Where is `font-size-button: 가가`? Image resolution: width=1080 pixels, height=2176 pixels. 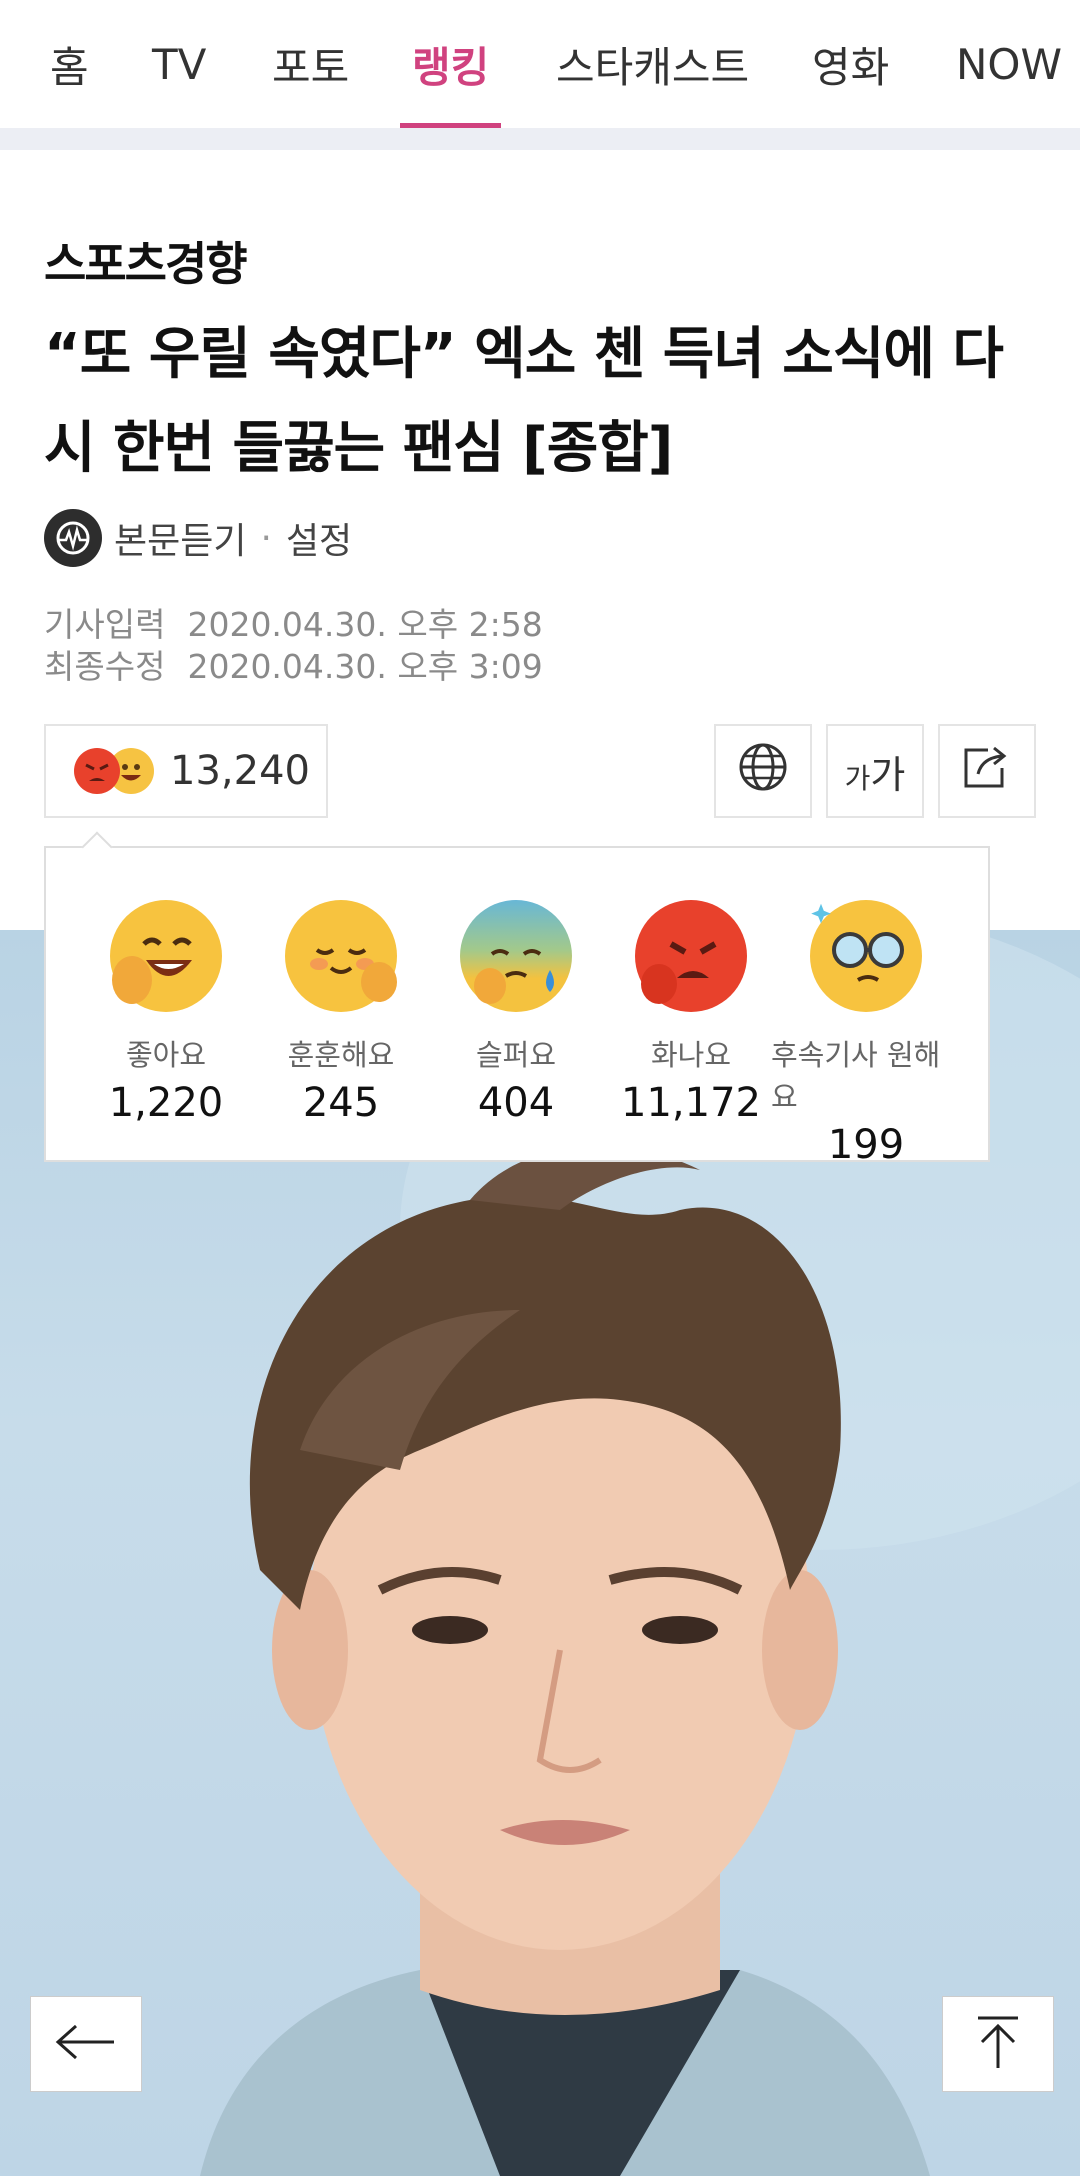 font-size-button: 가가 is located at coordinates (875, 771).